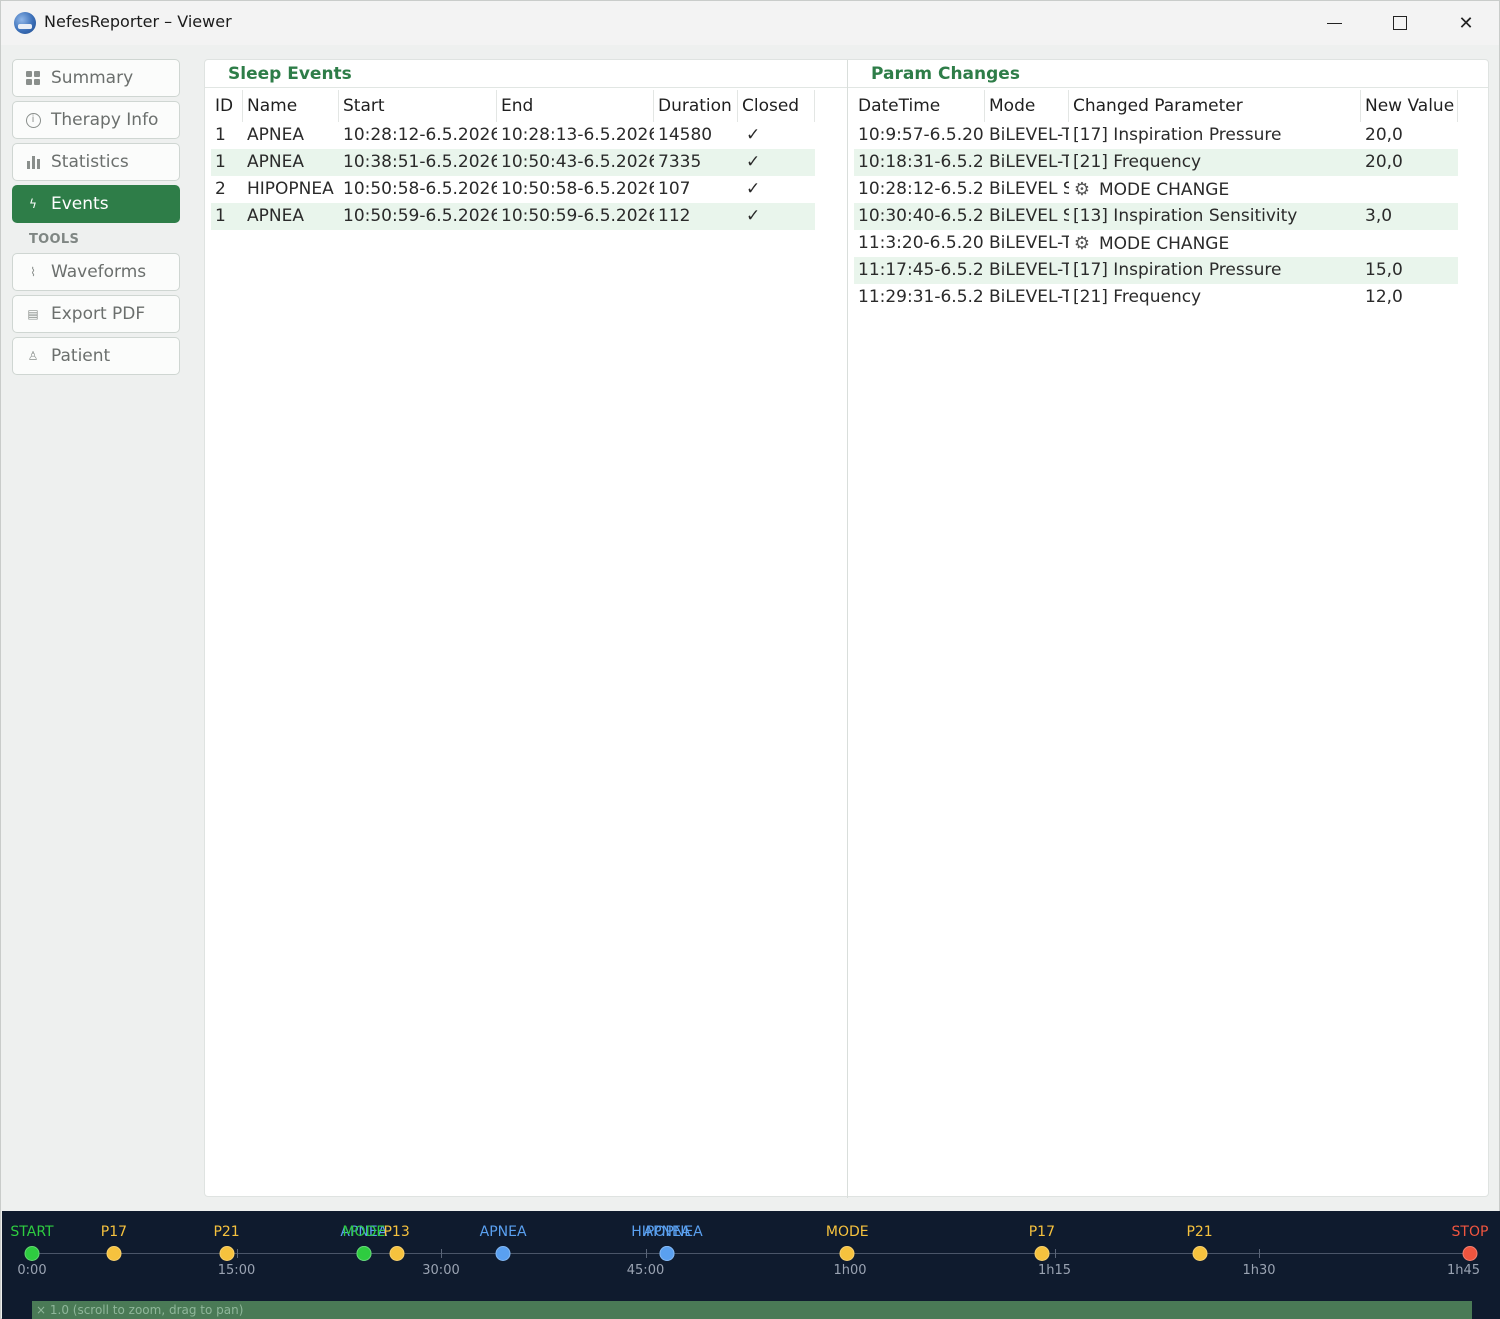 The height and width of the screenshot is (1319, 1500). What do you see at coordinates (1164, 190) in the screenshot?
I see `cell-parameter-text: MODE CHANGE` at bounding box center [1164, 190].